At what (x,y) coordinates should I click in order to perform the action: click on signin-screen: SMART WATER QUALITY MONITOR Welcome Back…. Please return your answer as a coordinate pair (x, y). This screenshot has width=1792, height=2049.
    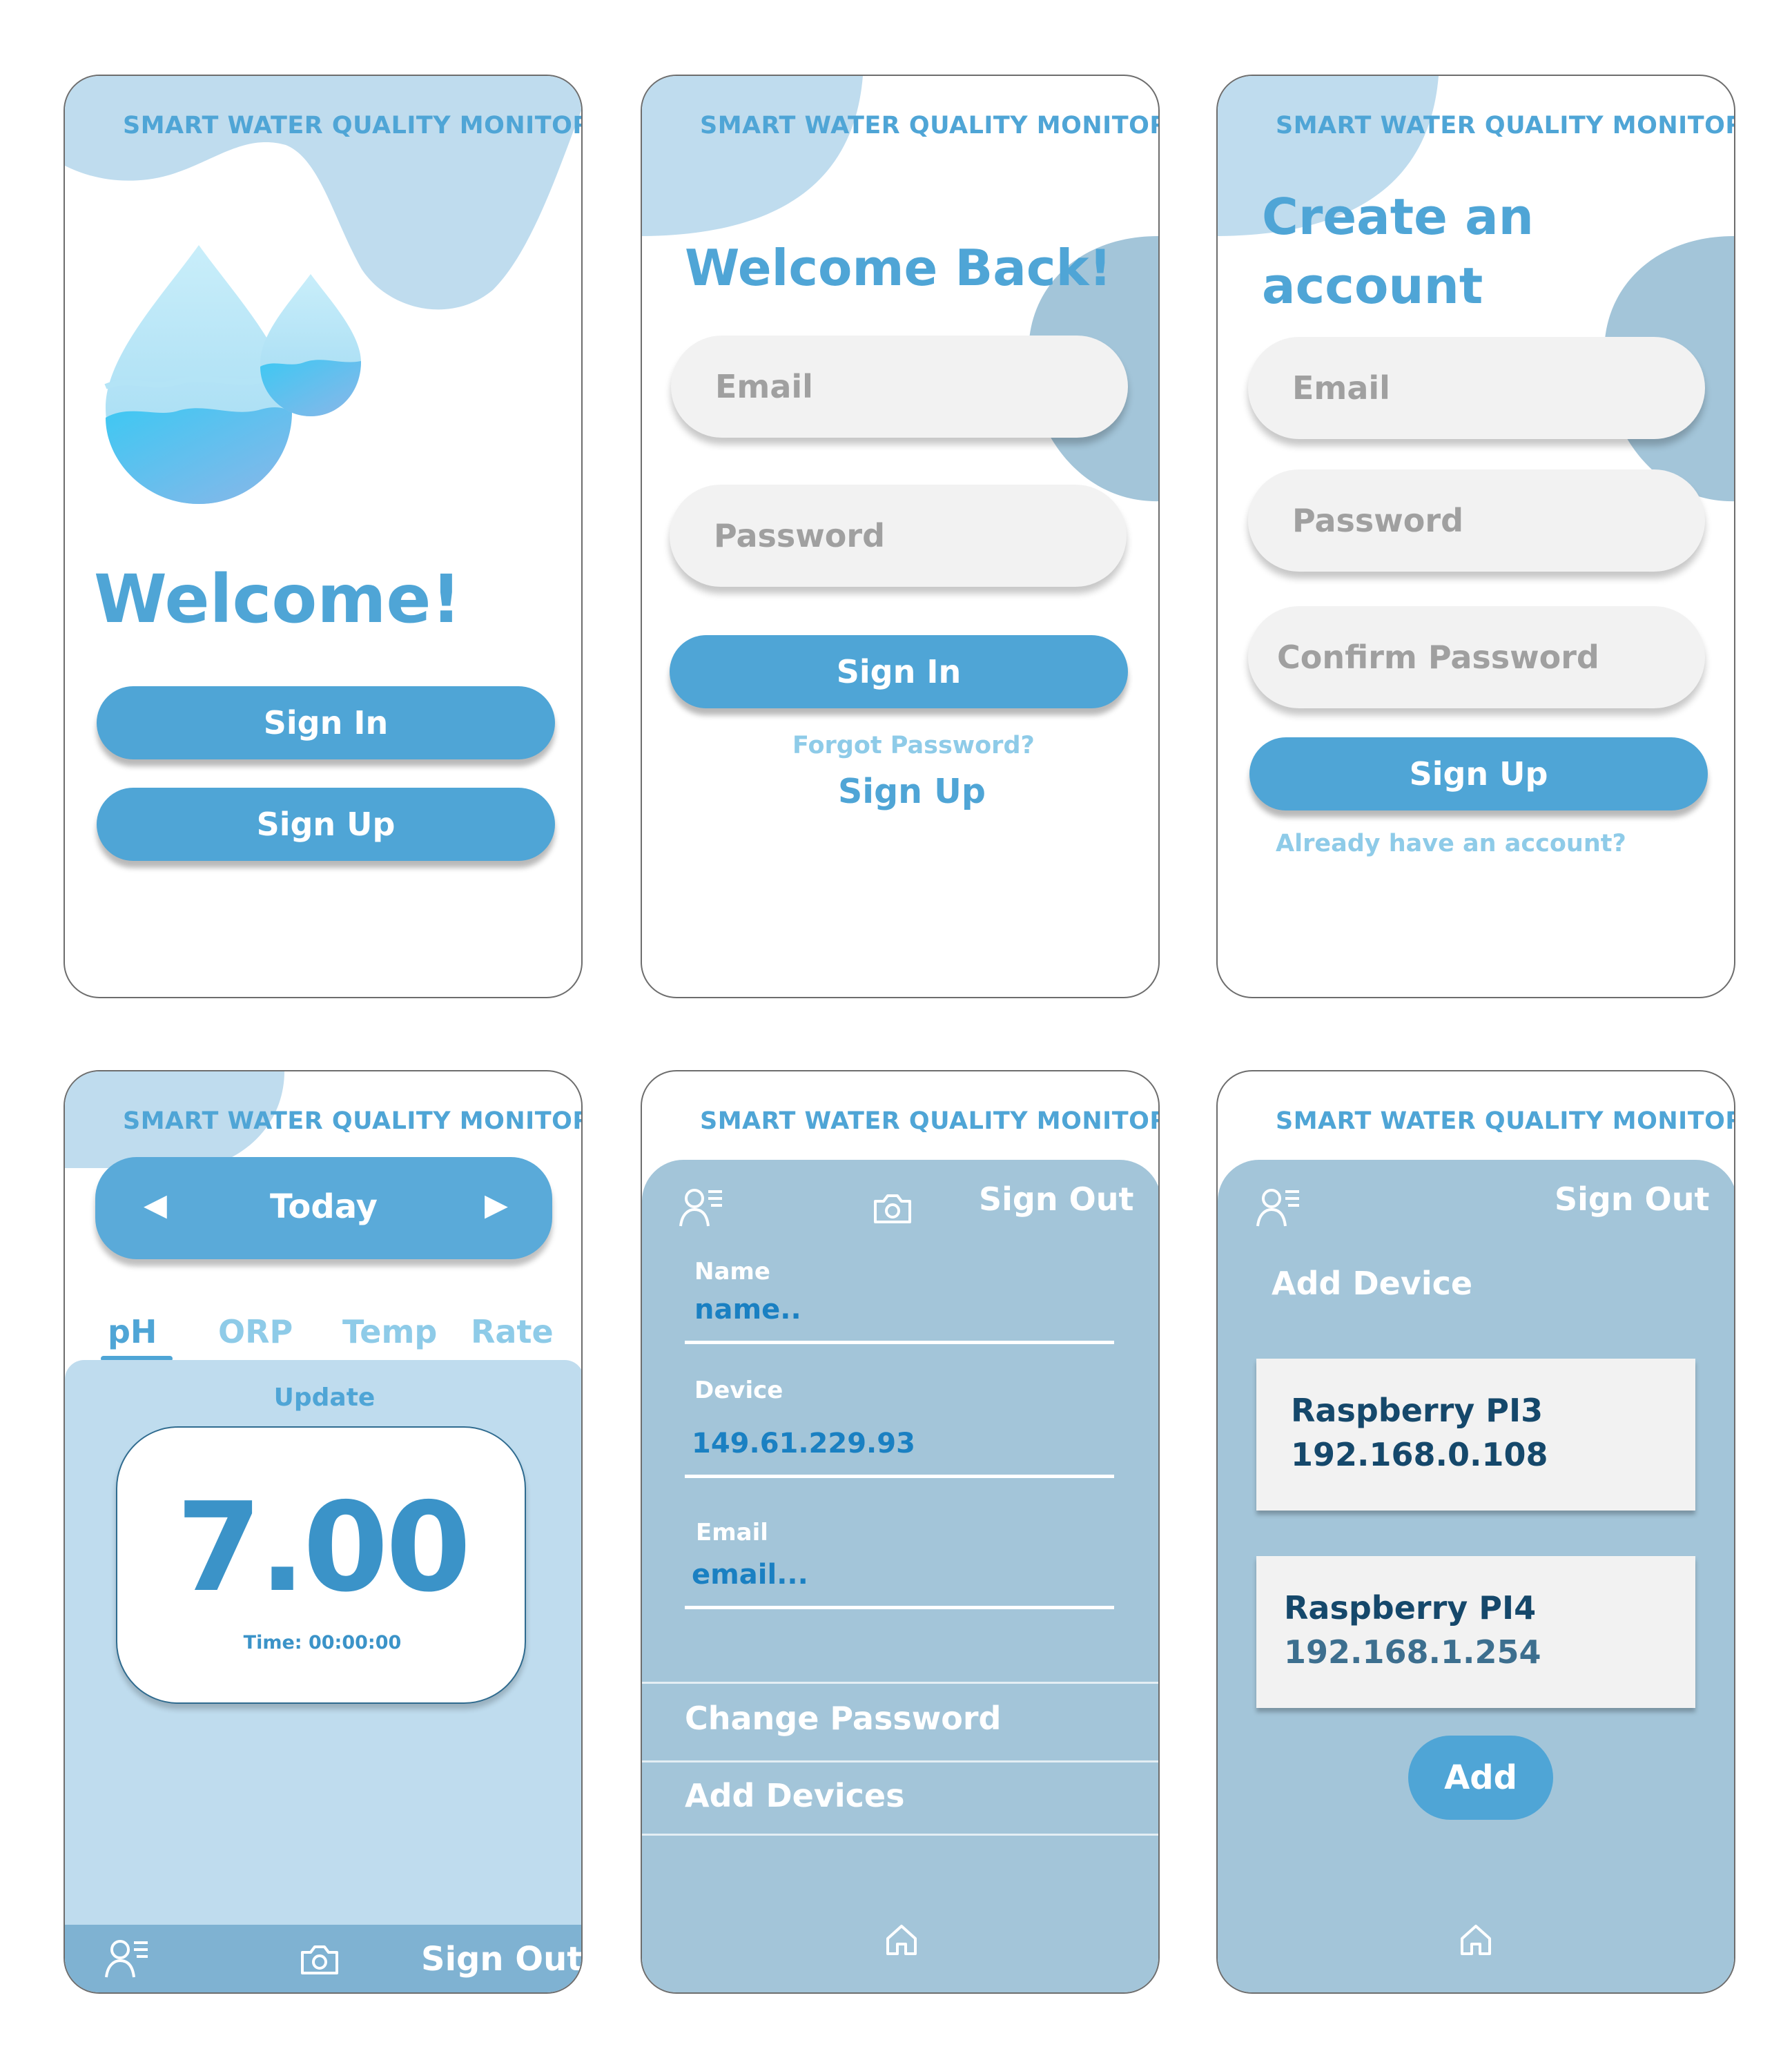
    Looking at the image, I should click on (900, 536).